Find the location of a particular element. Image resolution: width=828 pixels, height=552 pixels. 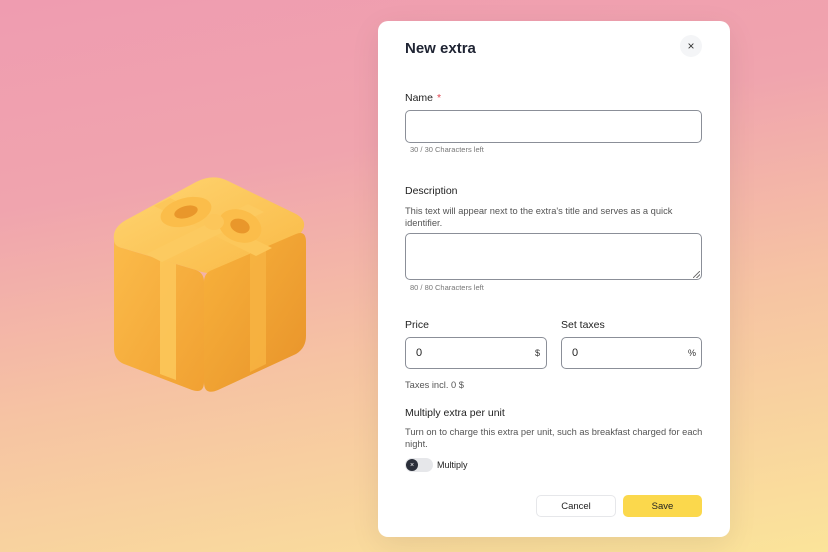

close-icon: × is located at coordinates (691, 46).